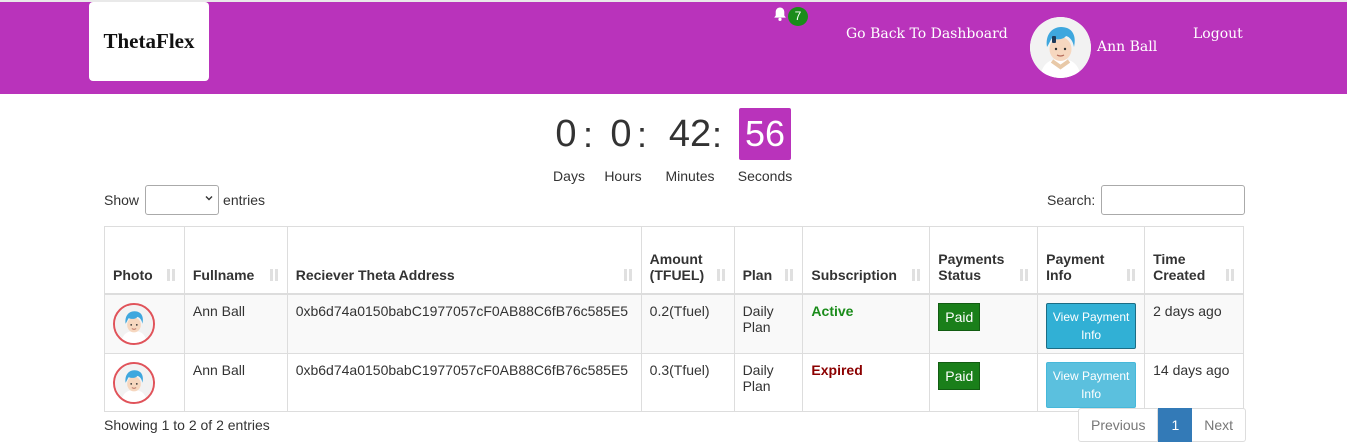 The width and height of the screenshot is (1347, 448). What do you see at coordinates (187, 425) in the screenshot?
I see `table-info: Showing 1 to 2 of 2 entries` at bounding box center [187, 425].